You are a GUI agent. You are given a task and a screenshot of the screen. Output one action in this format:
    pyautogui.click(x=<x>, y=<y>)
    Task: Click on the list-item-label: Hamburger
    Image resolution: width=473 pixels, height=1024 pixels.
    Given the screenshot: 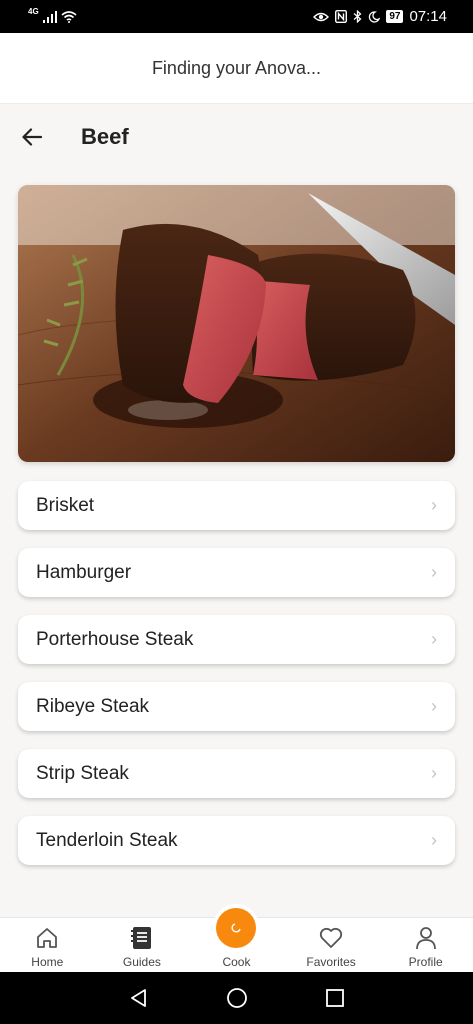 What is the action you would take?
    pyautogui.click(x=84, y=572)
    